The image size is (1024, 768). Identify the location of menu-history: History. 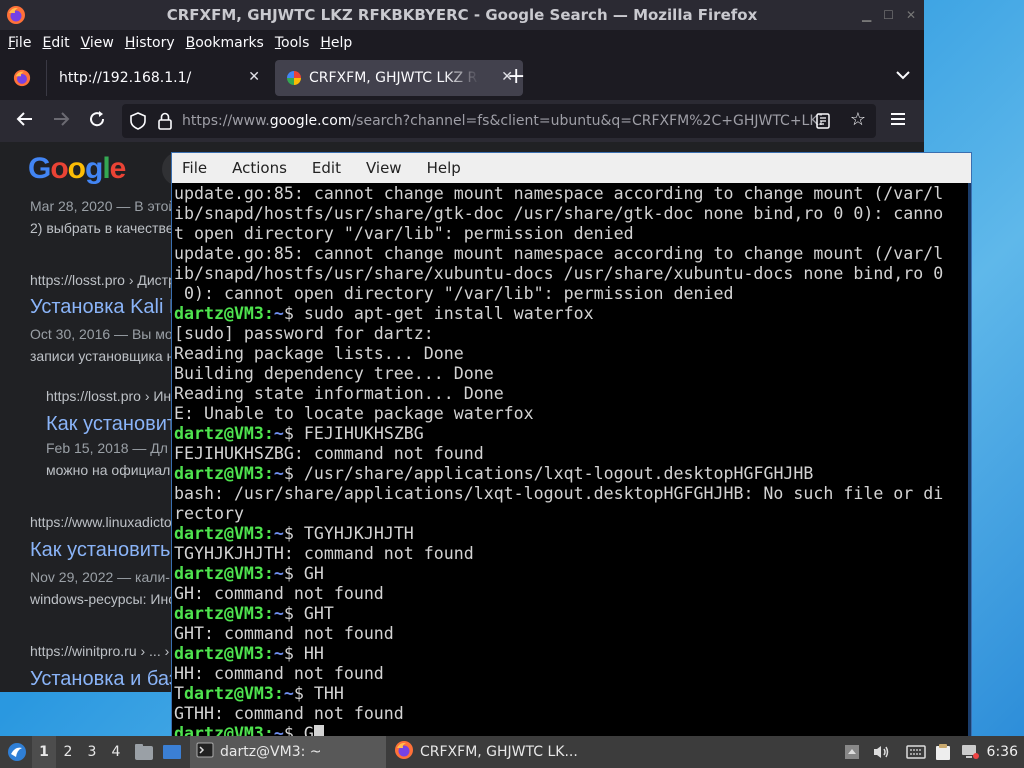
(150, 43).